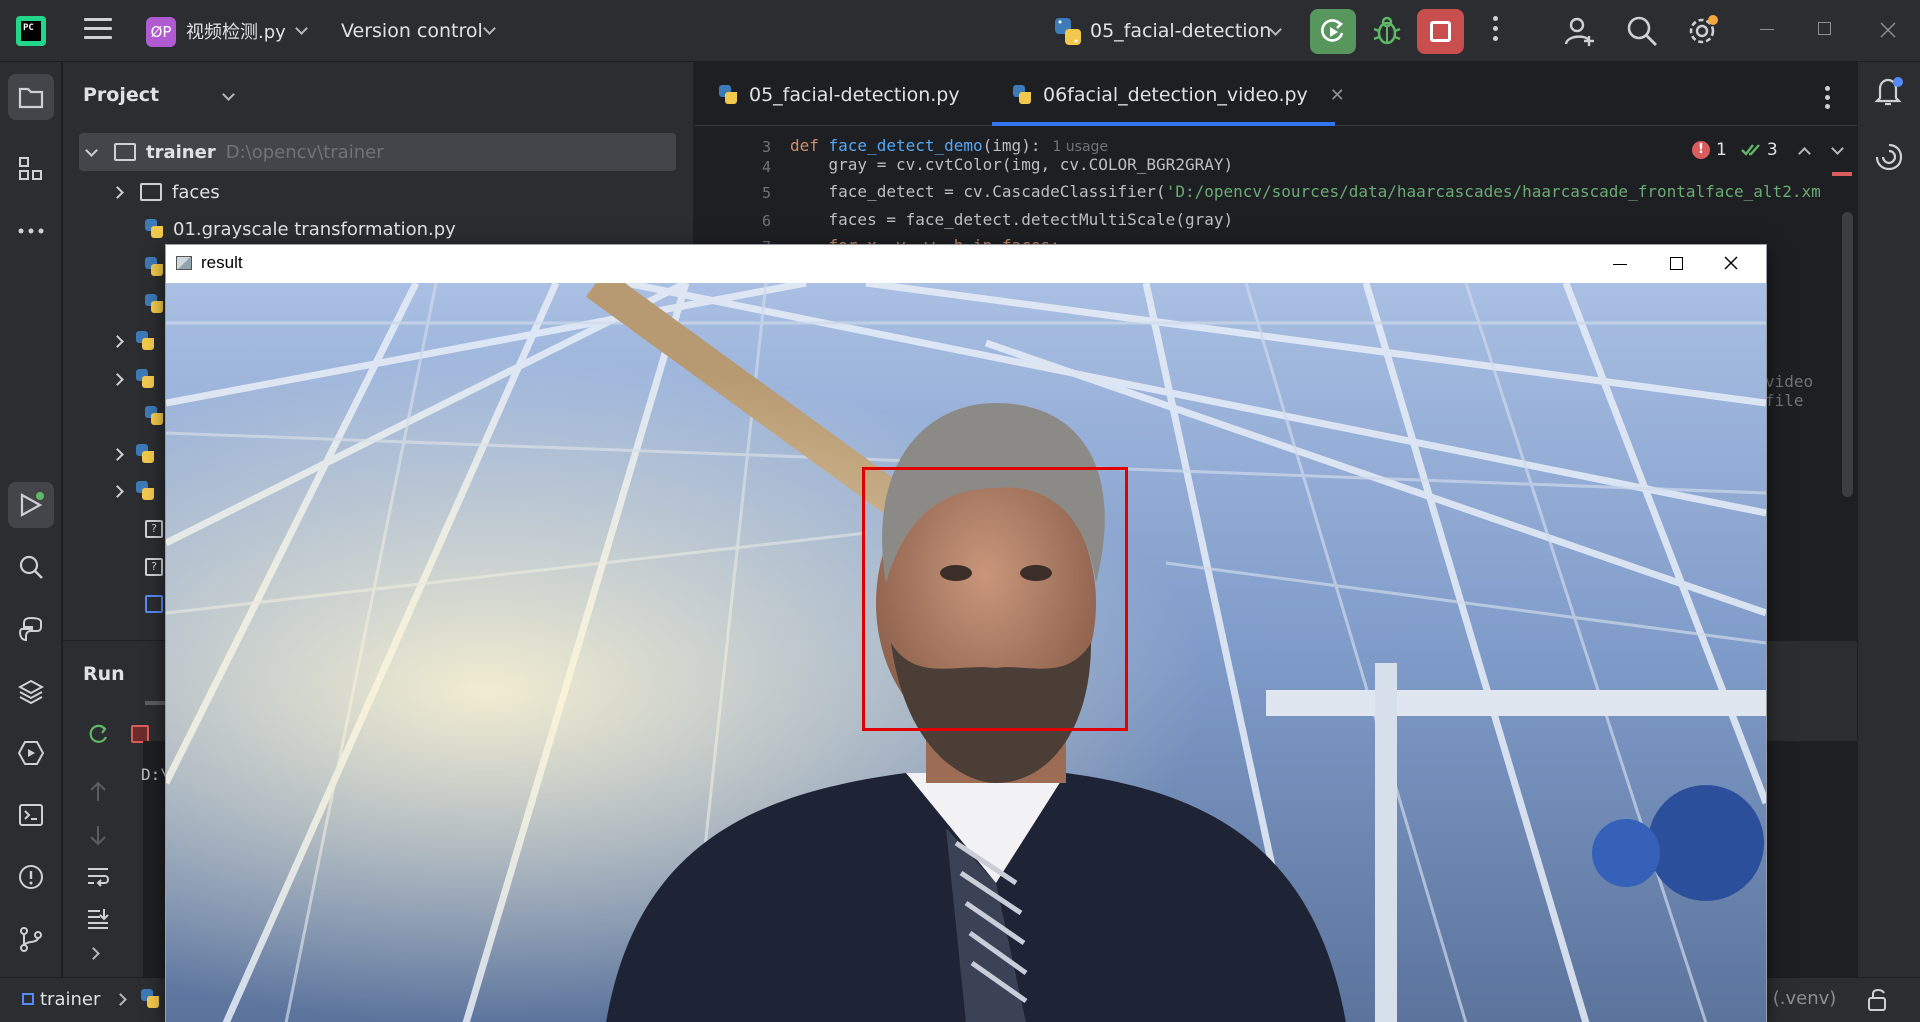 Image resolution: width=1920 pixels, height=1022 pixels. What do you see at coordinates (377, 152) in the screenshot?
I see `tree-item-trainer: trainer D:\opencv\trainer` at bounding box center [377, 152].